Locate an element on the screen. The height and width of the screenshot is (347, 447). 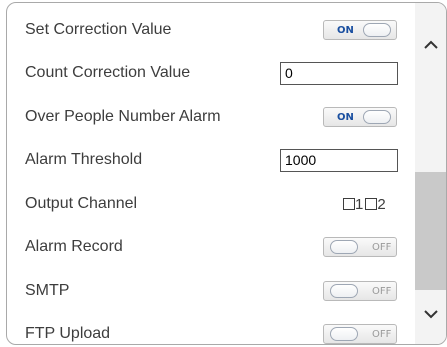
vertical-scrollbar is located at coordinates (430, 173).